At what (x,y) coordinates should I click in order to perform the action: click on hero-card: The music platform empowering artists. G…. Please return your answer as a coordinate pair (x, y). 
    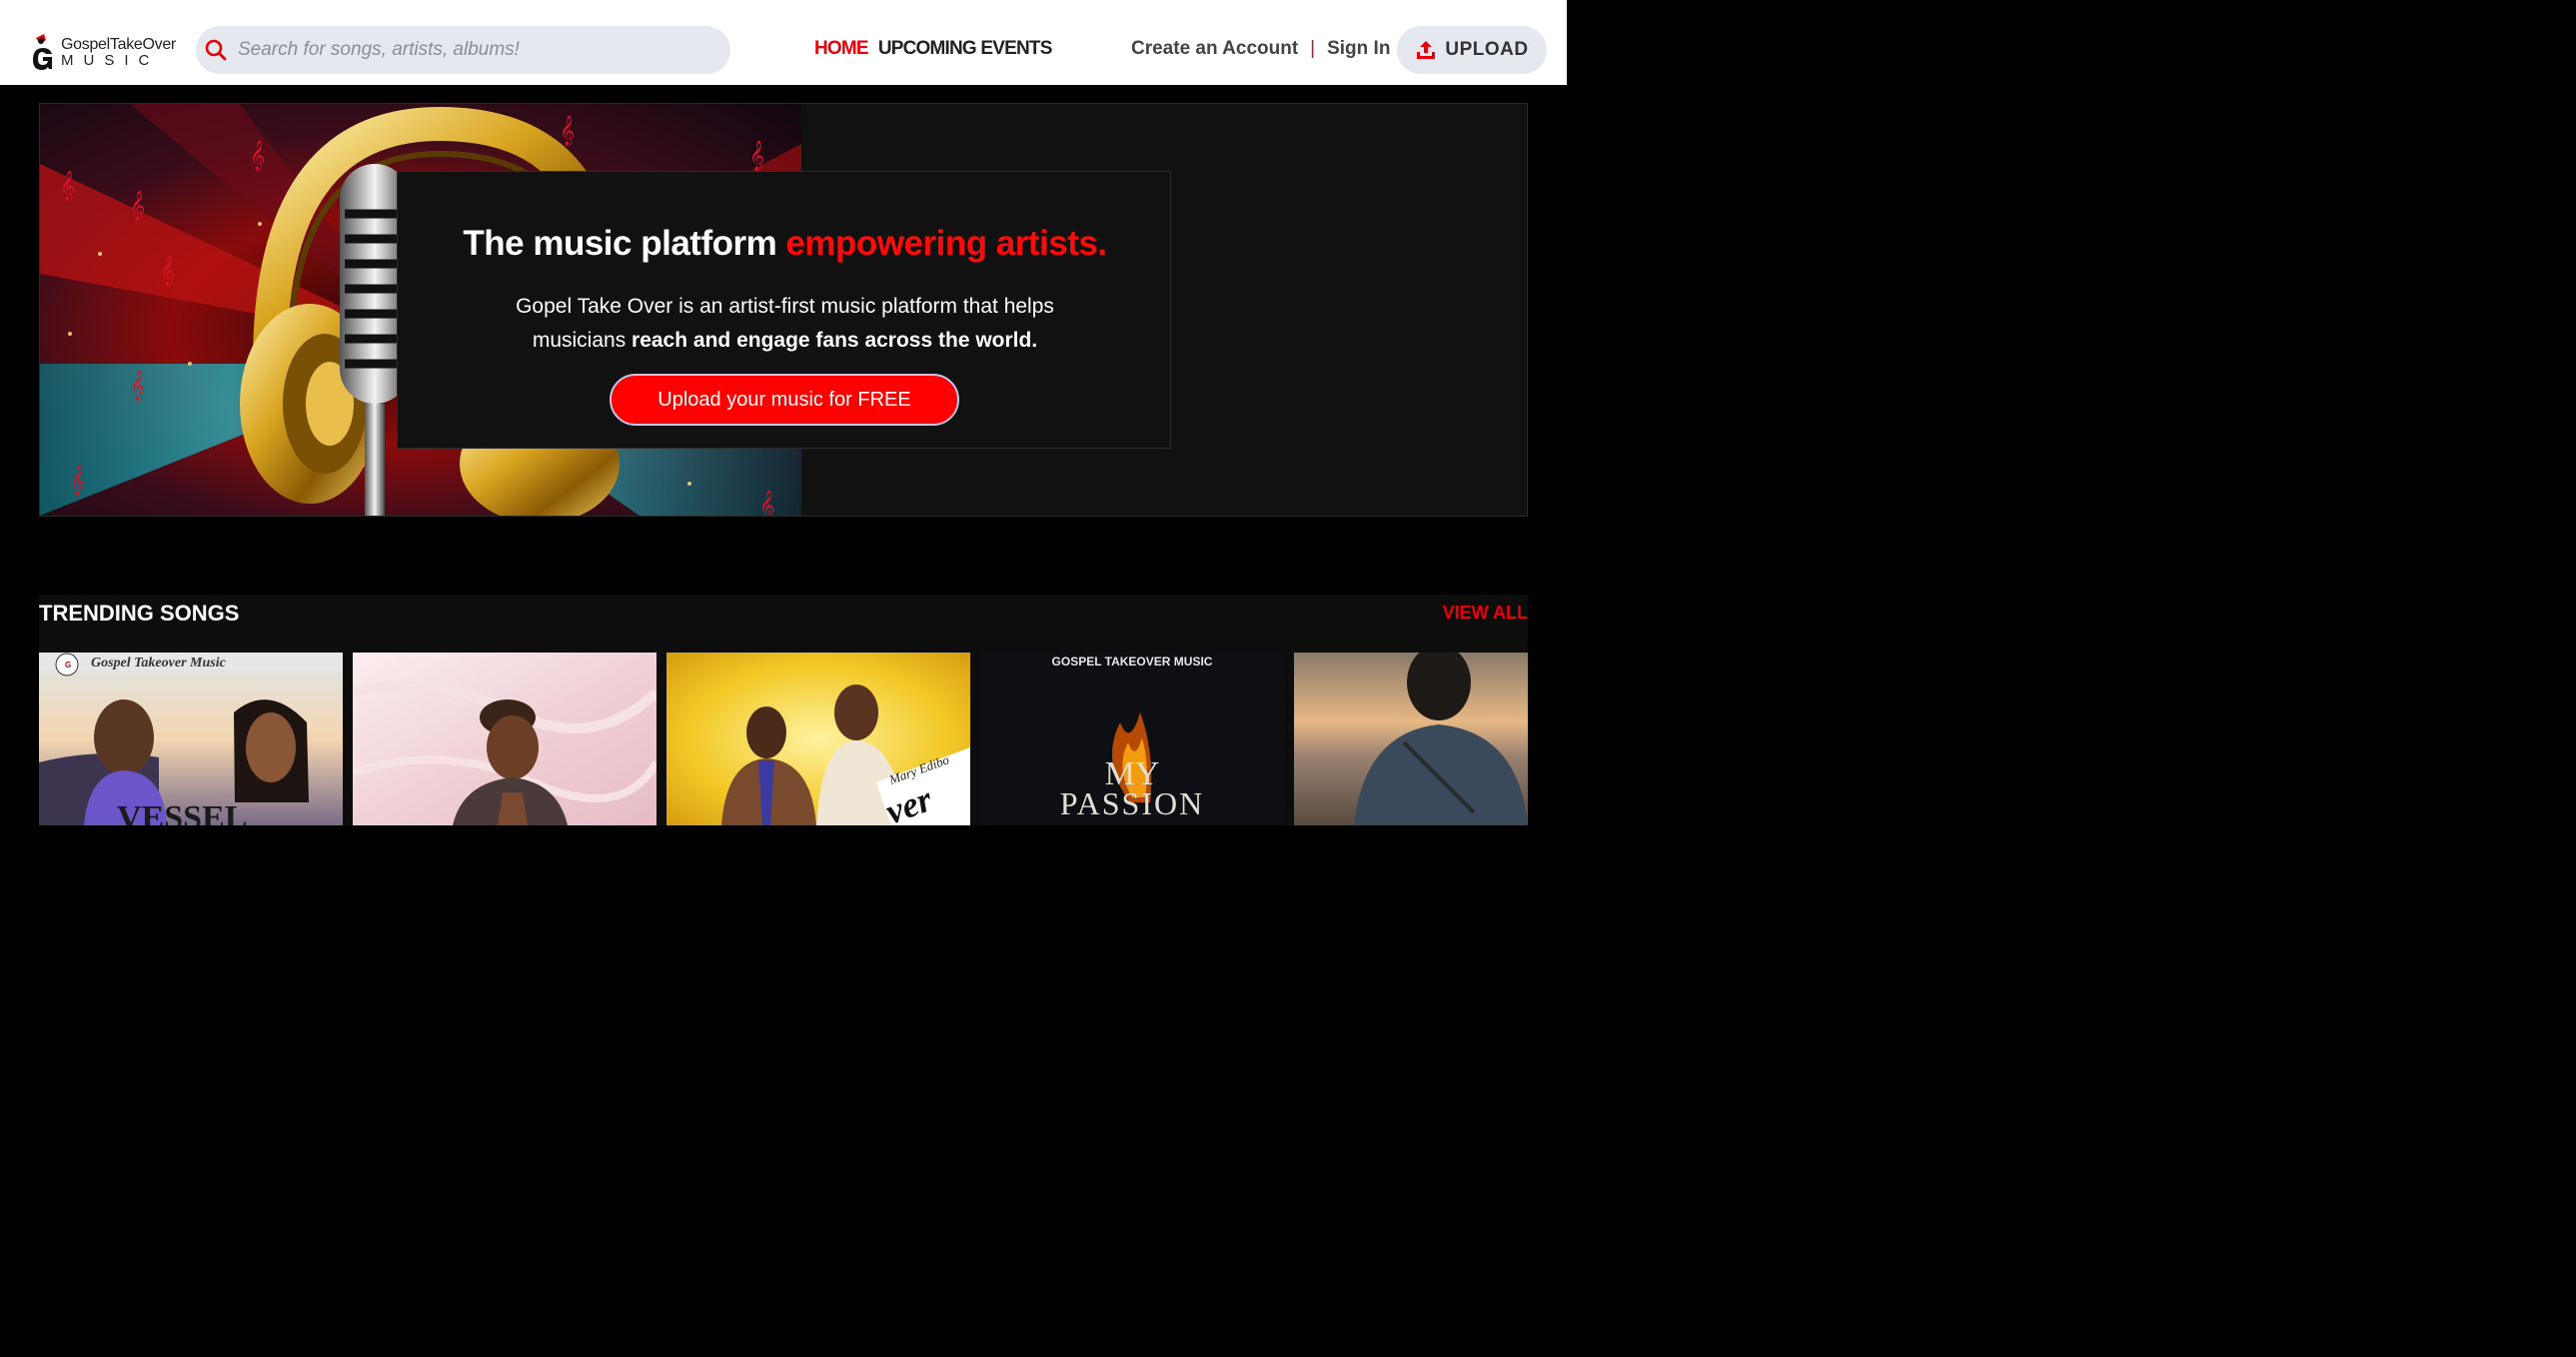
    Looking at the image, I should click on (784, 310).